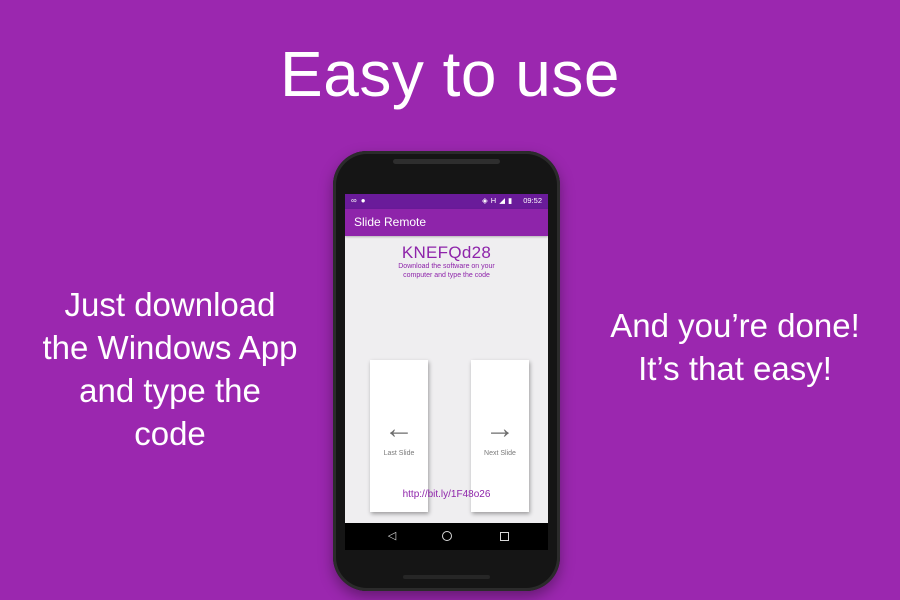 The height and width of the screenshot is (600, 900). Describe the element at coordinates (356, 200) in the screenshot. I see `link-icon: ∞` at that location.